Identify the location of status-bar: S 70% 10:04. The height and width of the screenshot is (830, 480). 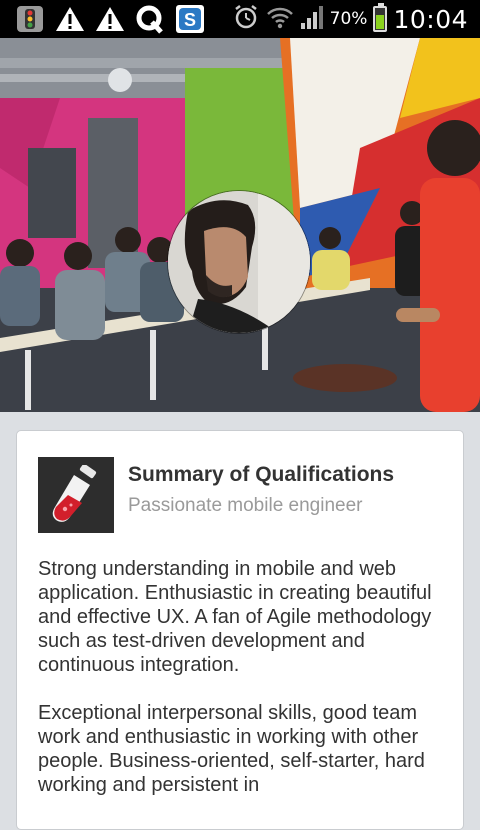
(240, 19).